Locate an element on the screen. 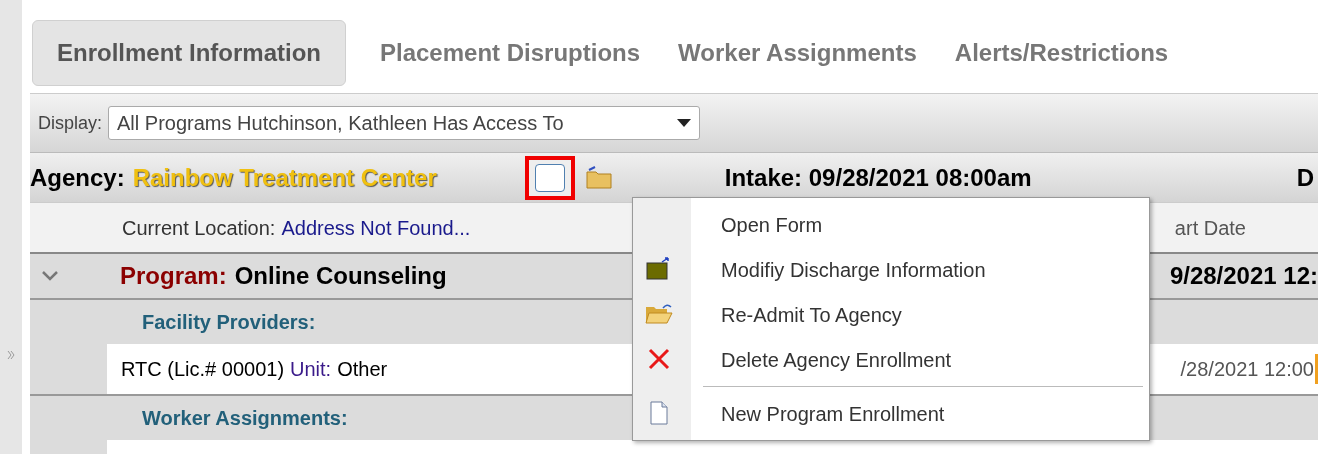 This screenshot has height=454, width=1318. column-heading: art Date is located at coordinates (1210, 228).